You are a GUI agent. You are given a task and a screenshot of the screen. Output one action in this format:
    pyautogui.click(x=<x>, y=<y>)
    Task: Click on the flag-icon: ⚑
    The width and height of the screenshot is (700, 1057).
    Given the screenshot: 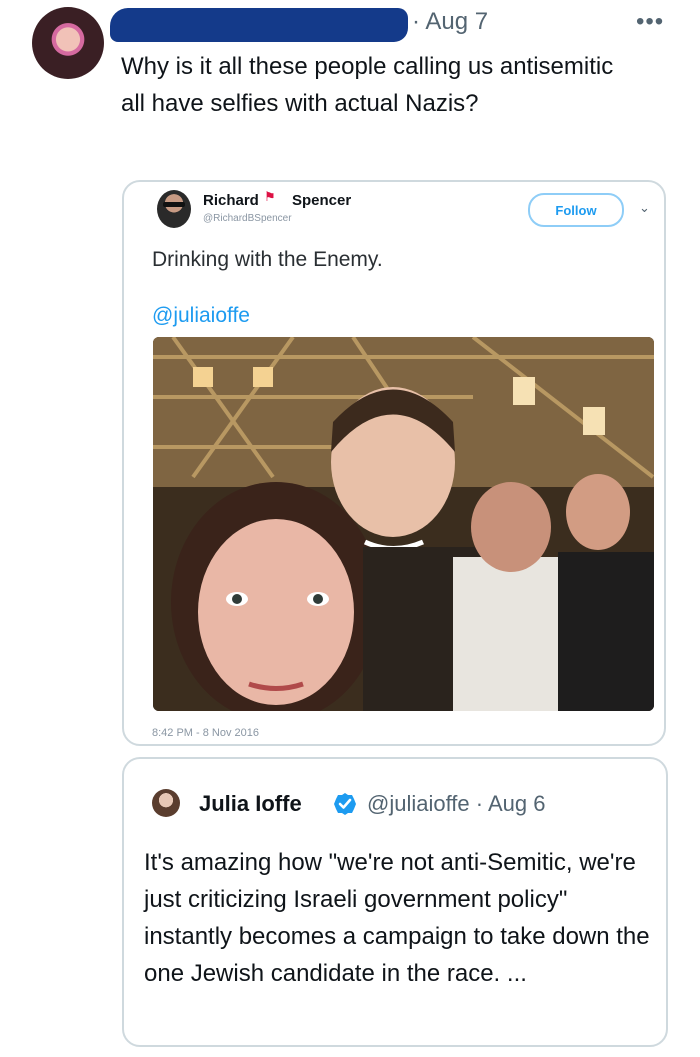 What is the action you would take?
    pyautogui.click(x=270, y=196)
    